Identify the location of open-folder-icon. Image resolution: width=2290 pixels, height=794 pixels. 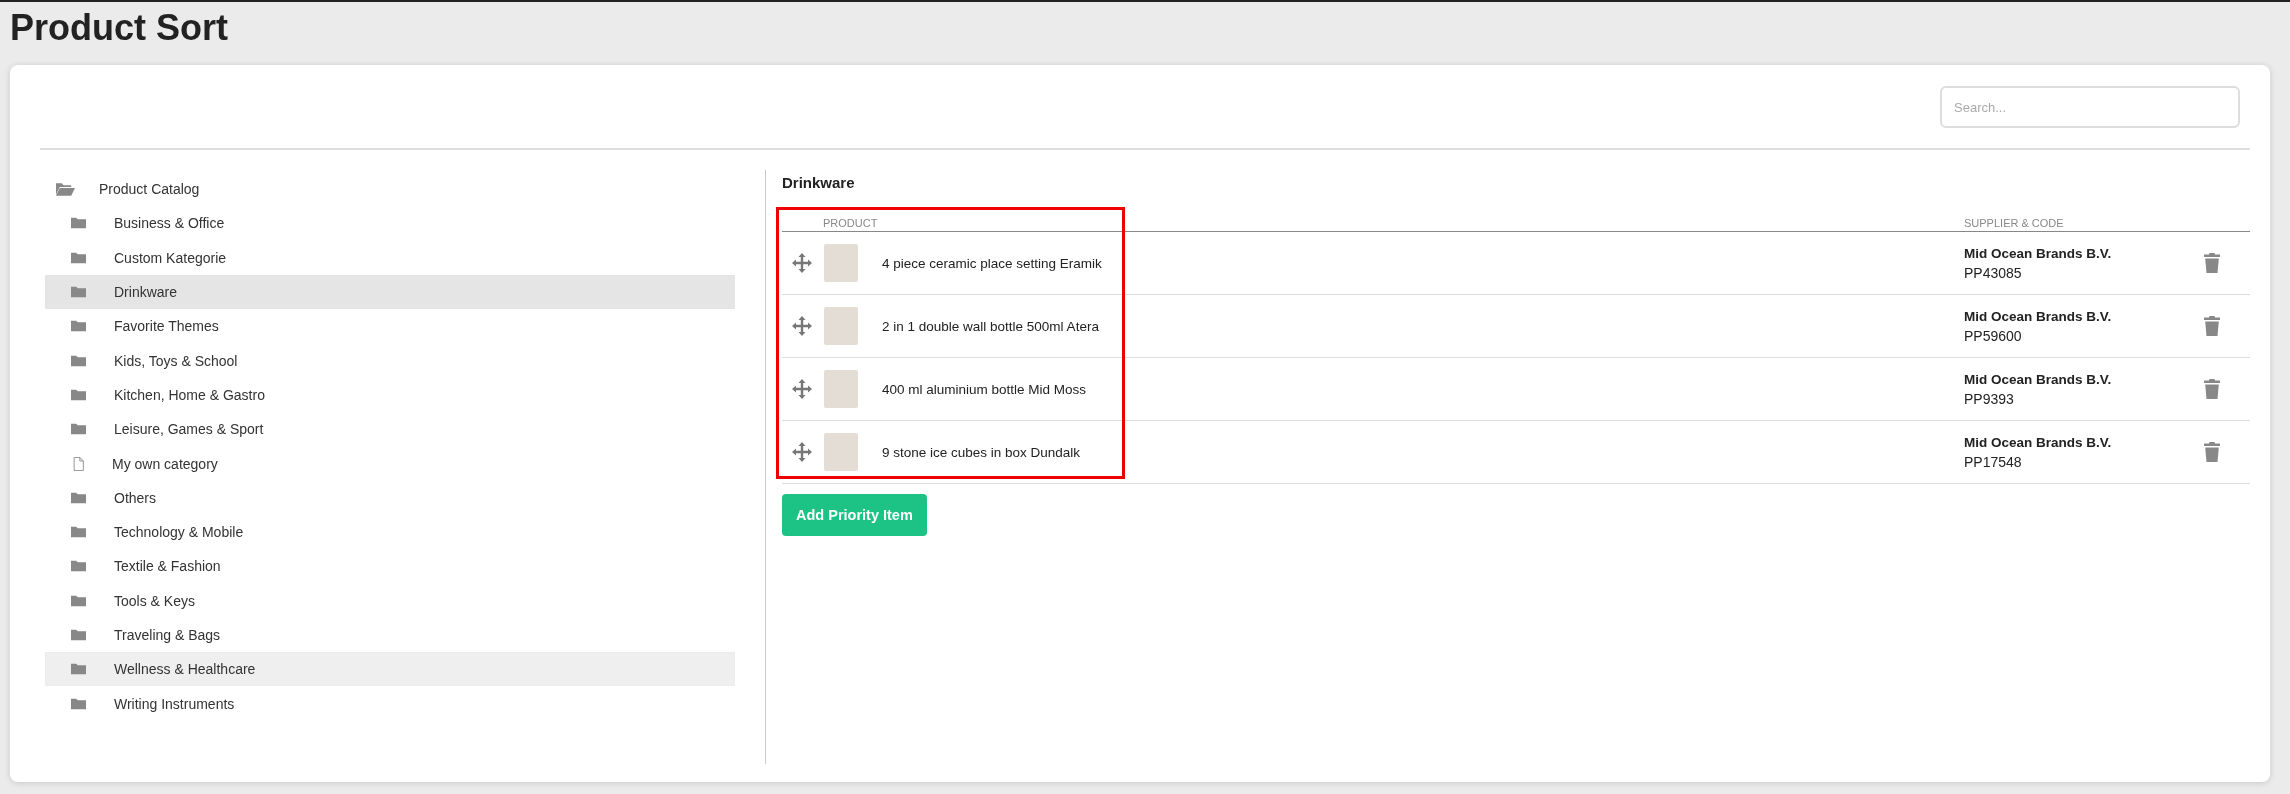
(65, 189).